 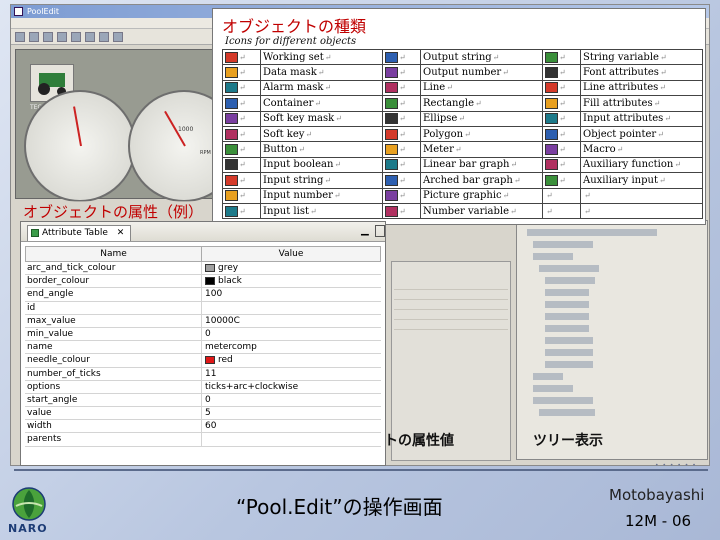 I want to click on close-icon: ✕, so click(x=121, y=233).